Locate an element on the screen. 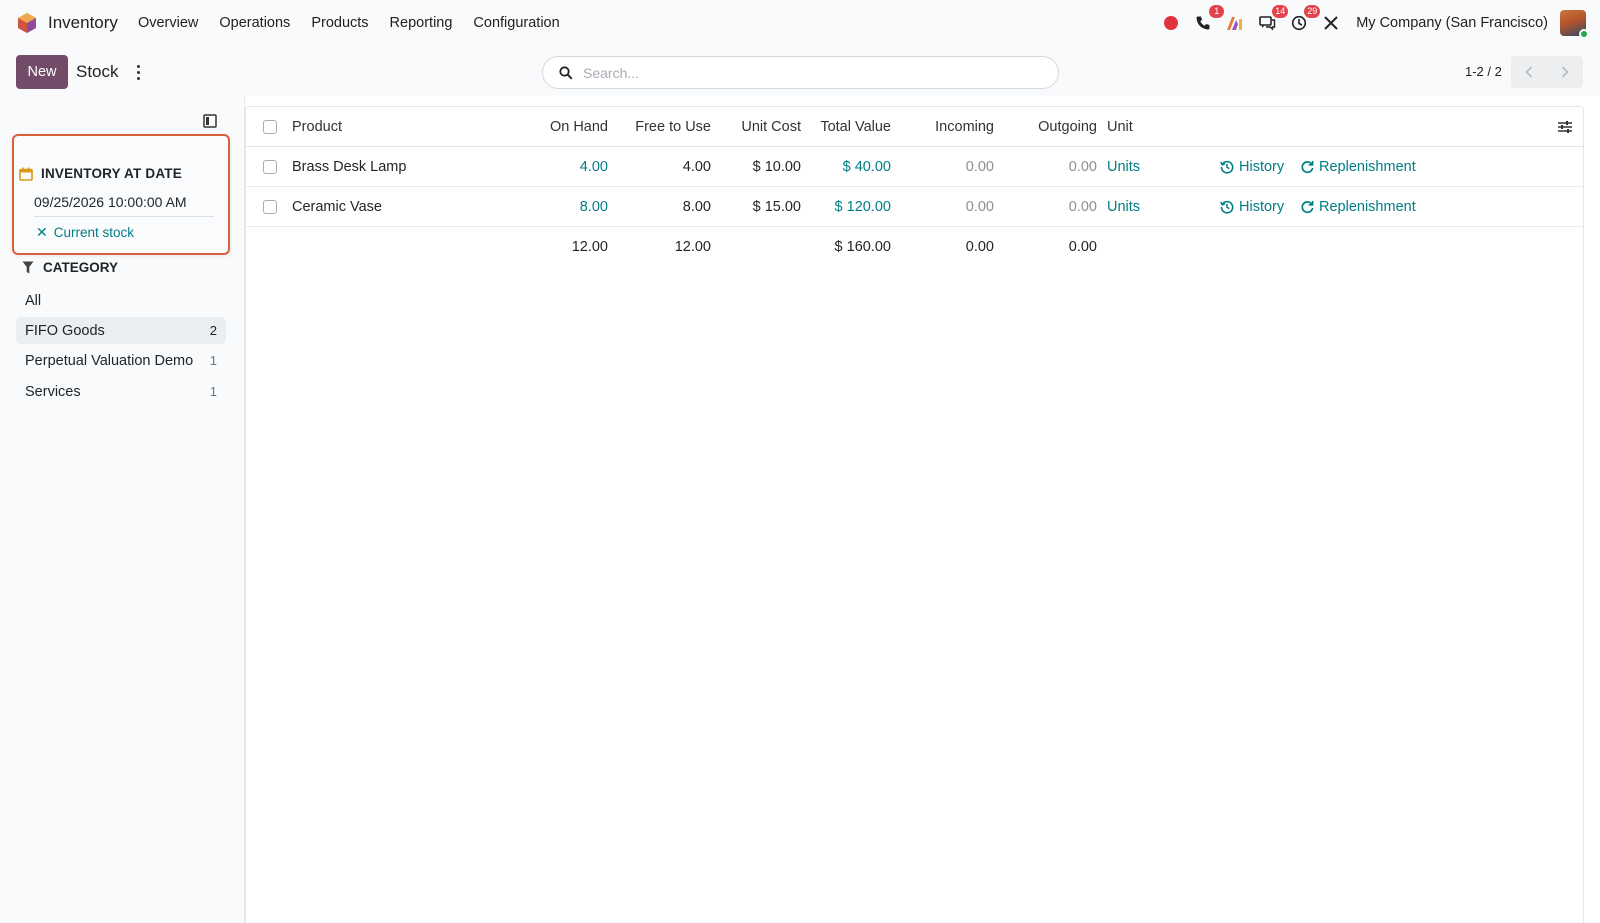  menu-overview: Overview is located at coordinates (168, 23).